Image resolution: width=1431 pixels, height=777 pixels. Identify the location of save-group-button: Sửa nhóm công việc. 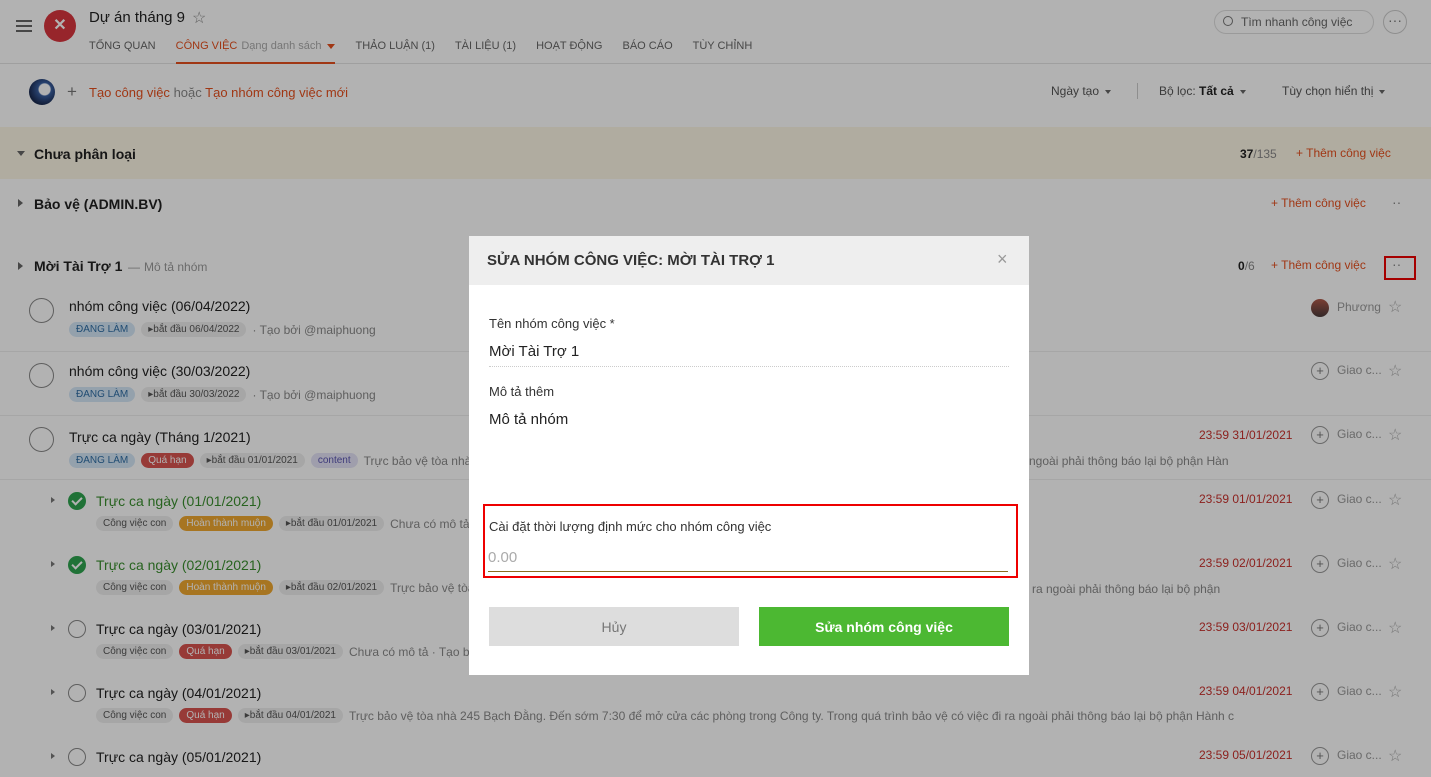
(884, 626).